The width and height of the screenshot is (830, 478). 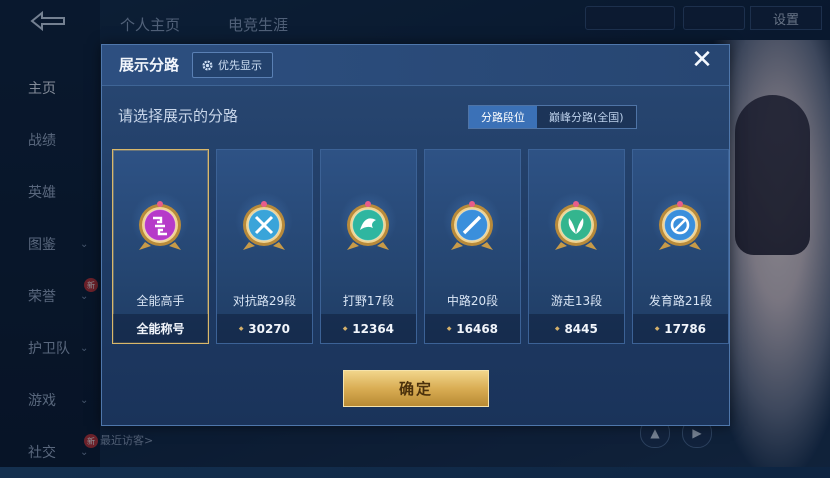 What do you see at coordinates (472, 246) in the screenshot?
I see `lane-card: 中路20段 ⬩ 16468` at bounding box center [472, 246].